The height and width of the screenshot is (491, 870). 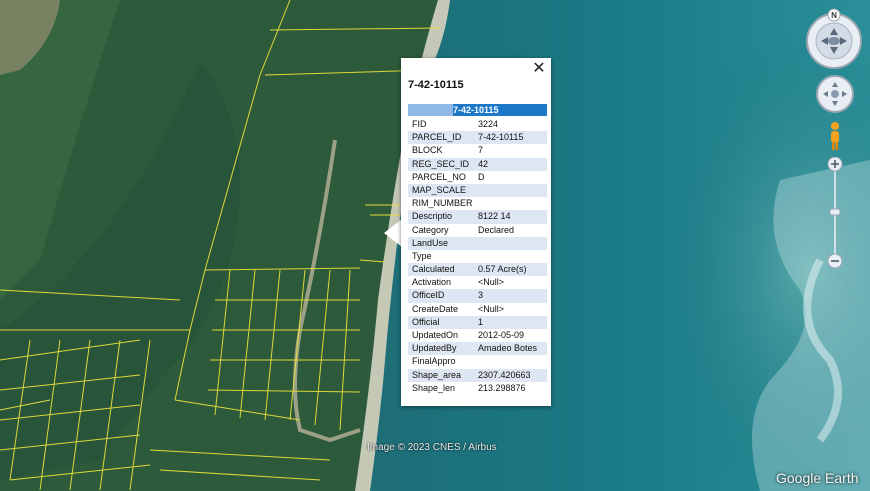 I want to click on row-key: LandUse, so click(x=430, y=242).